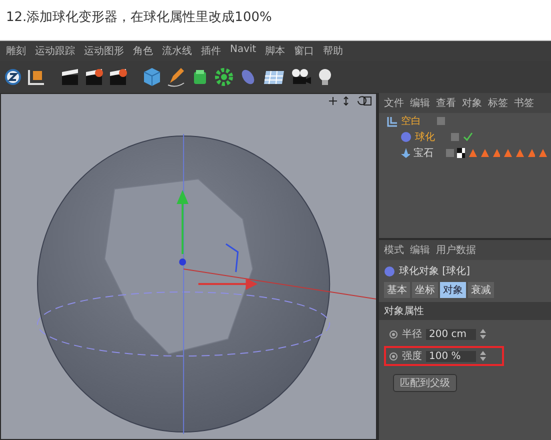 This screenshot has height=440, width=551. I want to click on menu-item: 脚本, so click(275, 51).